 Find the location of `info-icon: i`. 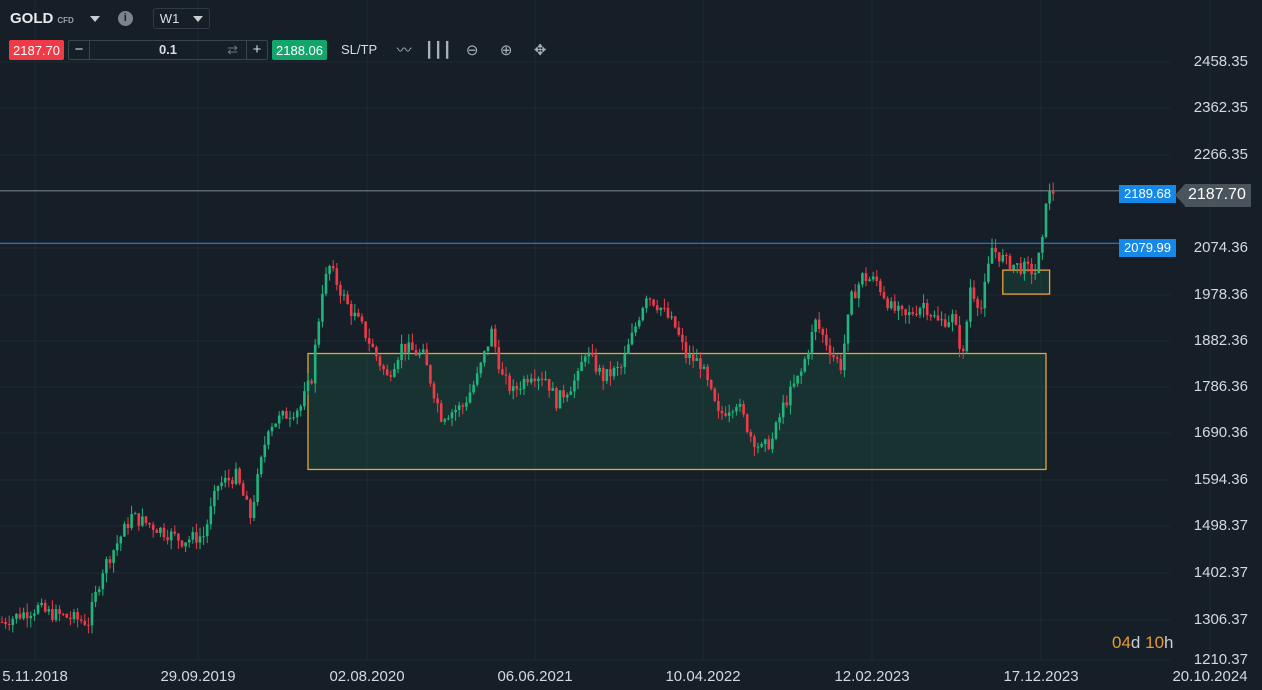

info-icon: i is located at coordinates (125, 18).